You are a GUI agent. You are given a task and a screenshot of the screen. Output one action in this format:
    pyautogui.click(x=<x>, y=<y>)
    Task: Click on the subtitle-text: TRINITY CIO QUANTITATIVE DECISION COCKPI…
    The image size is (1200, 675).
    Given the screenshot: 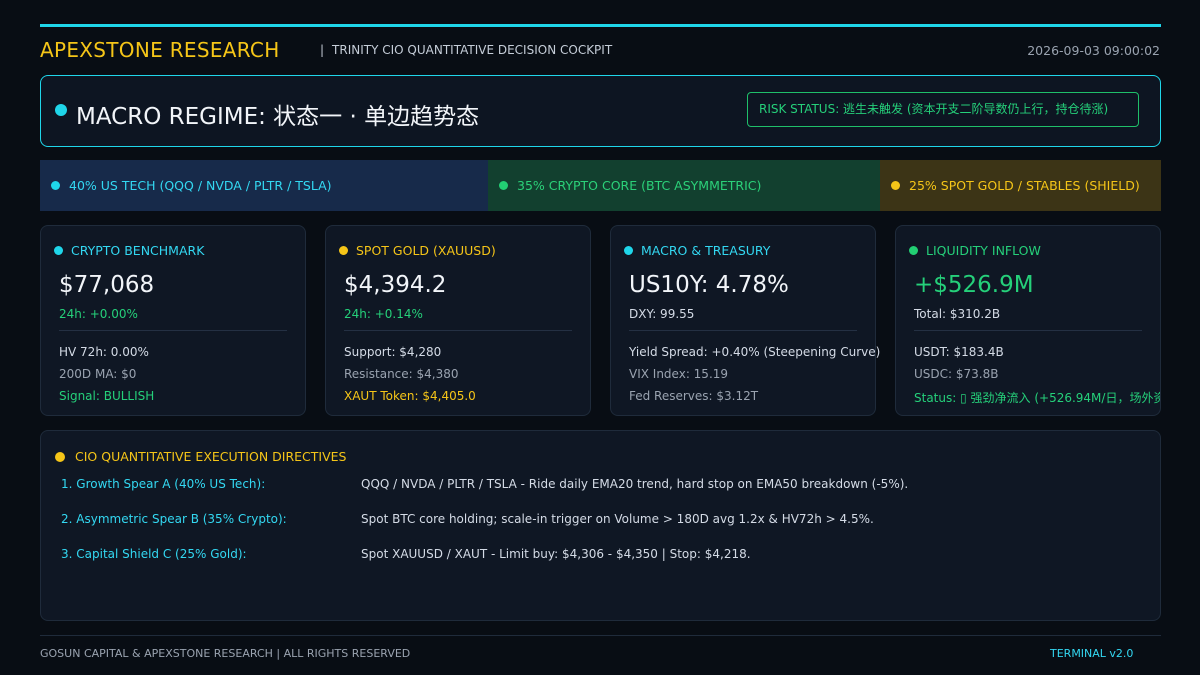 What is the action you would take?
    pyautogui.click(x=472, y=50)
    